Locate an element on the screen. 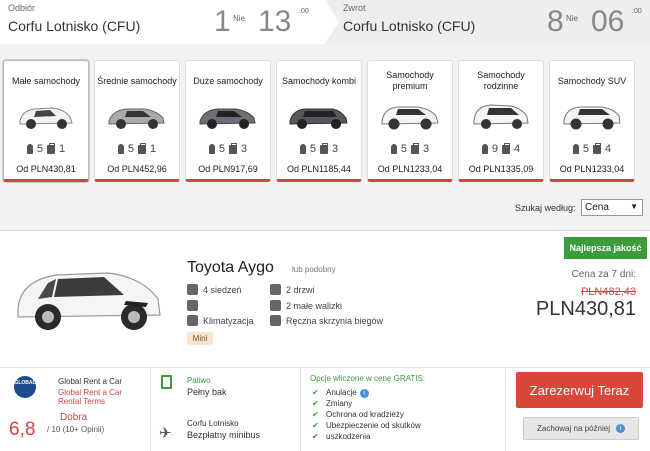  category-tile-suv: Samochody SUV 5 4 Od PLN1233,04 is located at coordinates (592, 121).